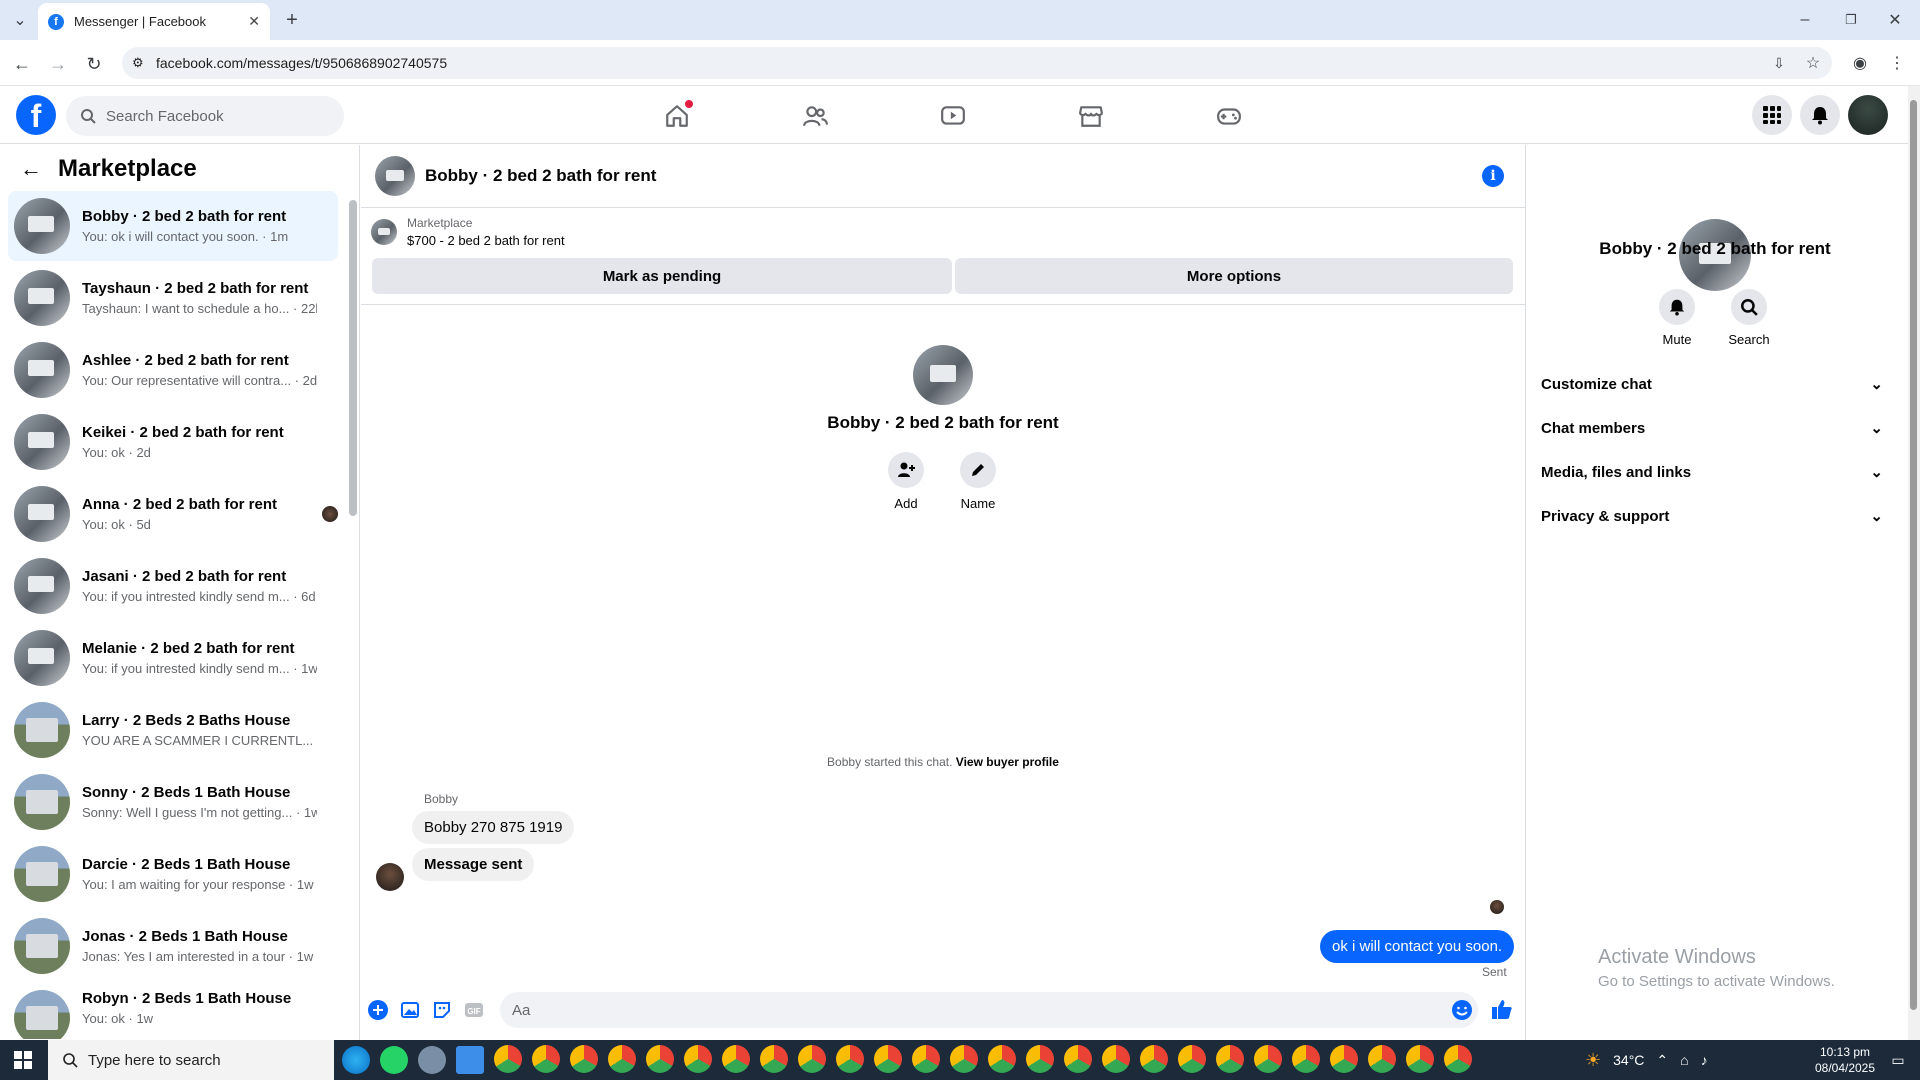 The height and width of the screenshot is (1080, 1920). Describe the element at coordinates (31, 169) in the screenshot. I see `back-arrow-icon: ←` at that location.